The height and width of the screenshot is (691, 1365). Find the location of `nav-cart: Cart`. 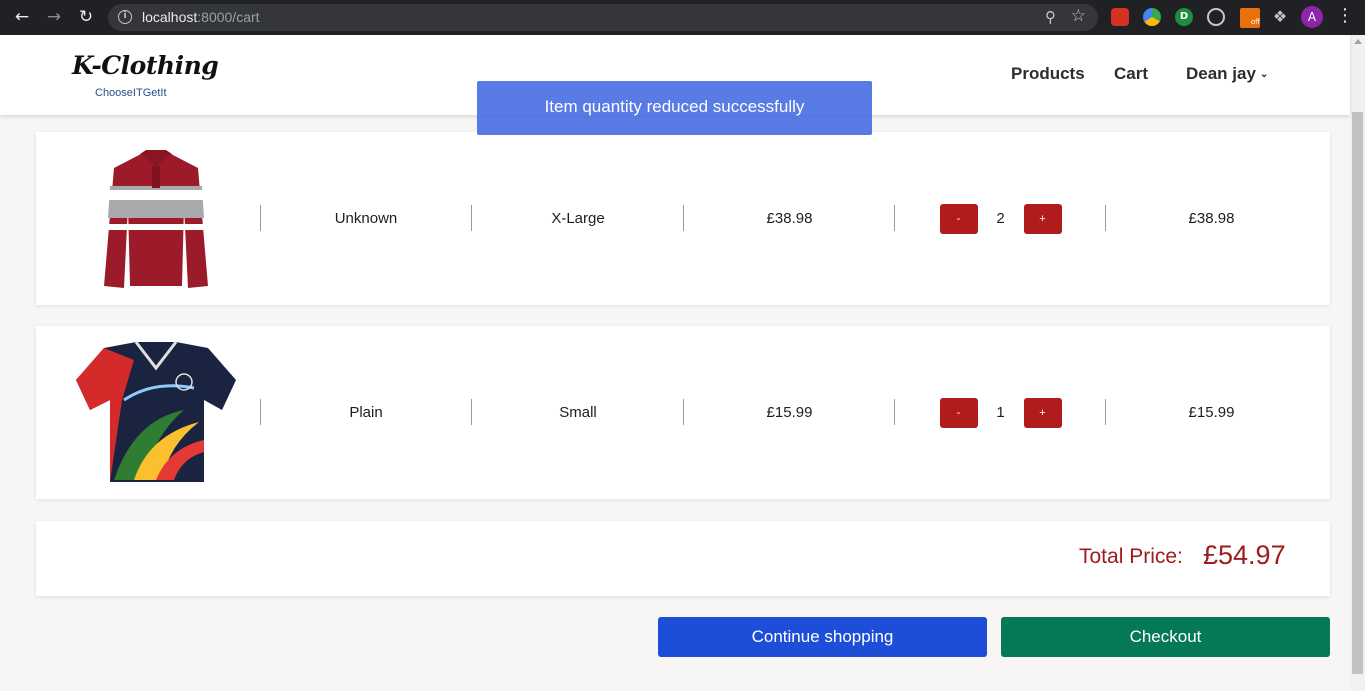

nav-cart: Cart is located at coordinates (1131, 74).